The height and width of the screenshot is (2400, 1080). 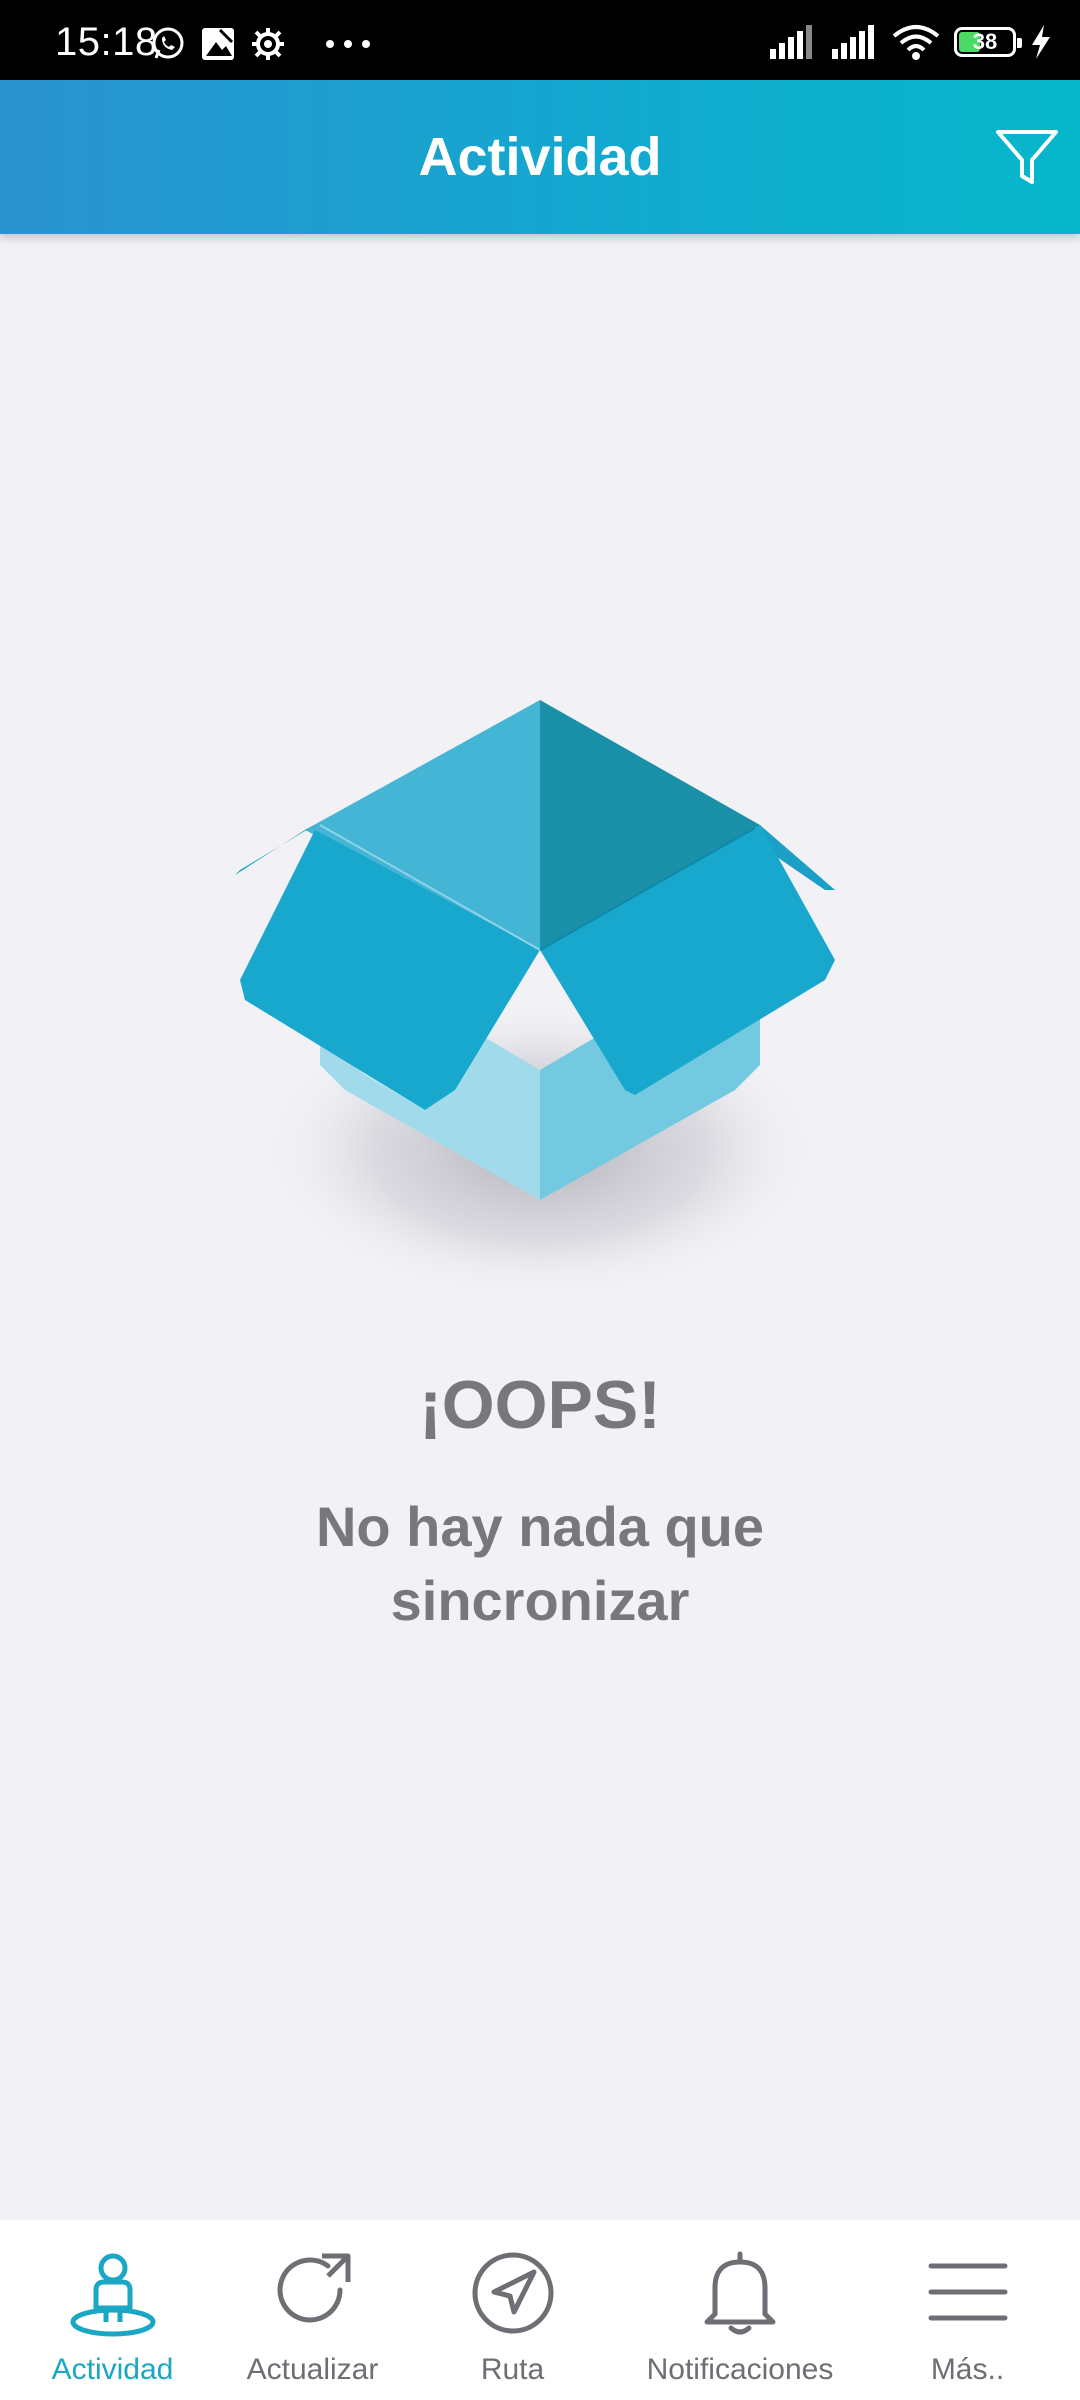 I want to click on nav-label: Notificaciones, so click(x=740, y=2369).